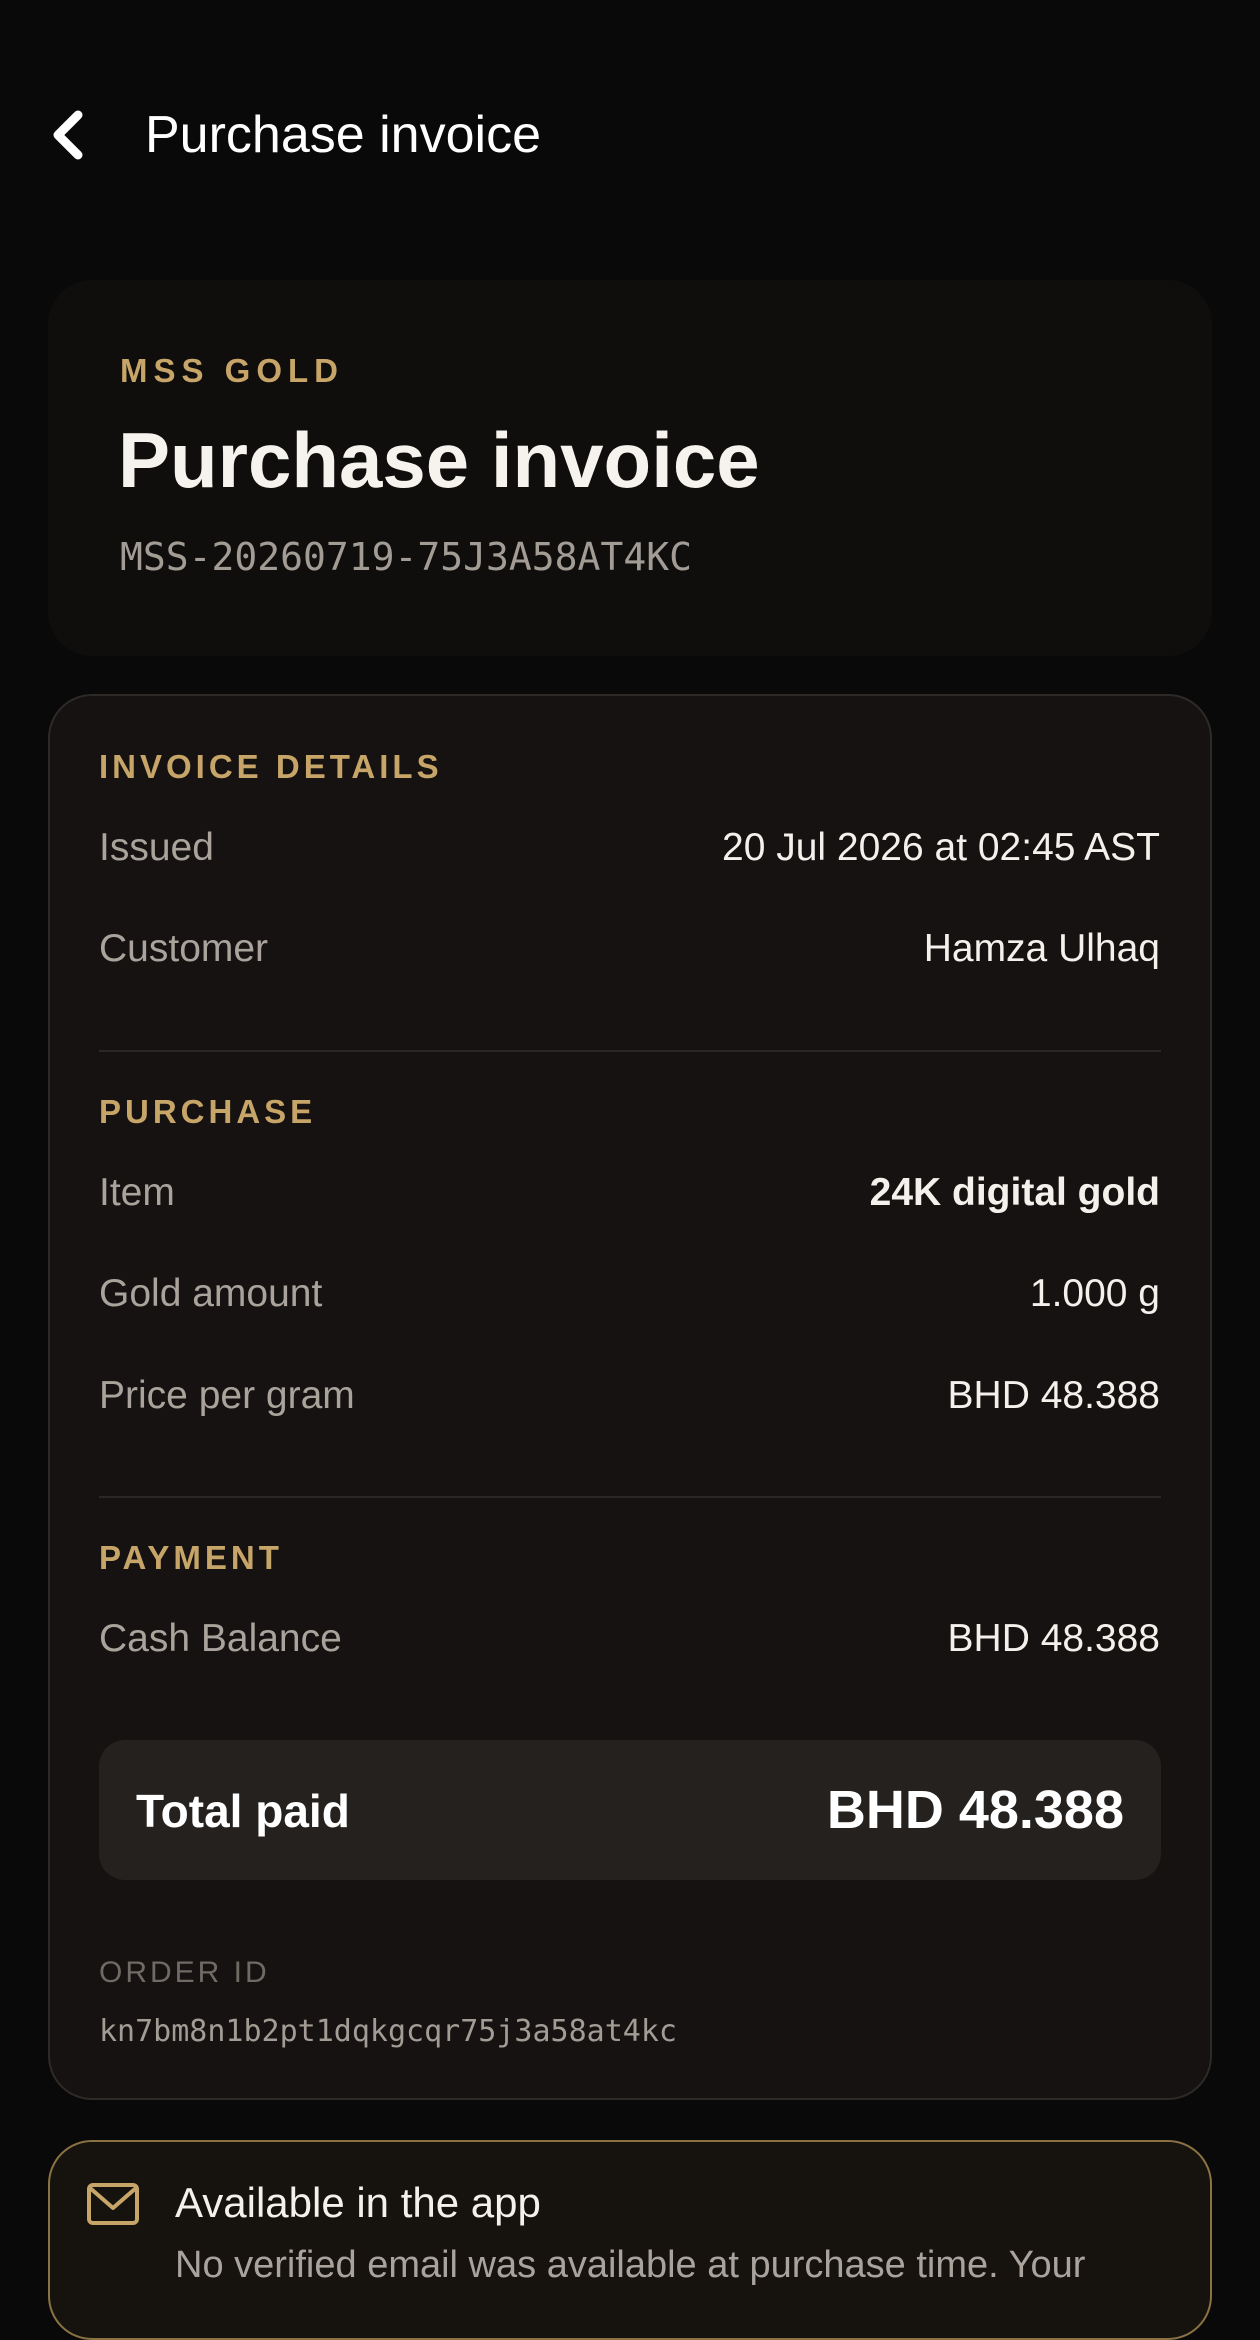  Describe the element at coordinates (358, 2202) in the screenshot. I see `notice-title: Available in the app` at that location.